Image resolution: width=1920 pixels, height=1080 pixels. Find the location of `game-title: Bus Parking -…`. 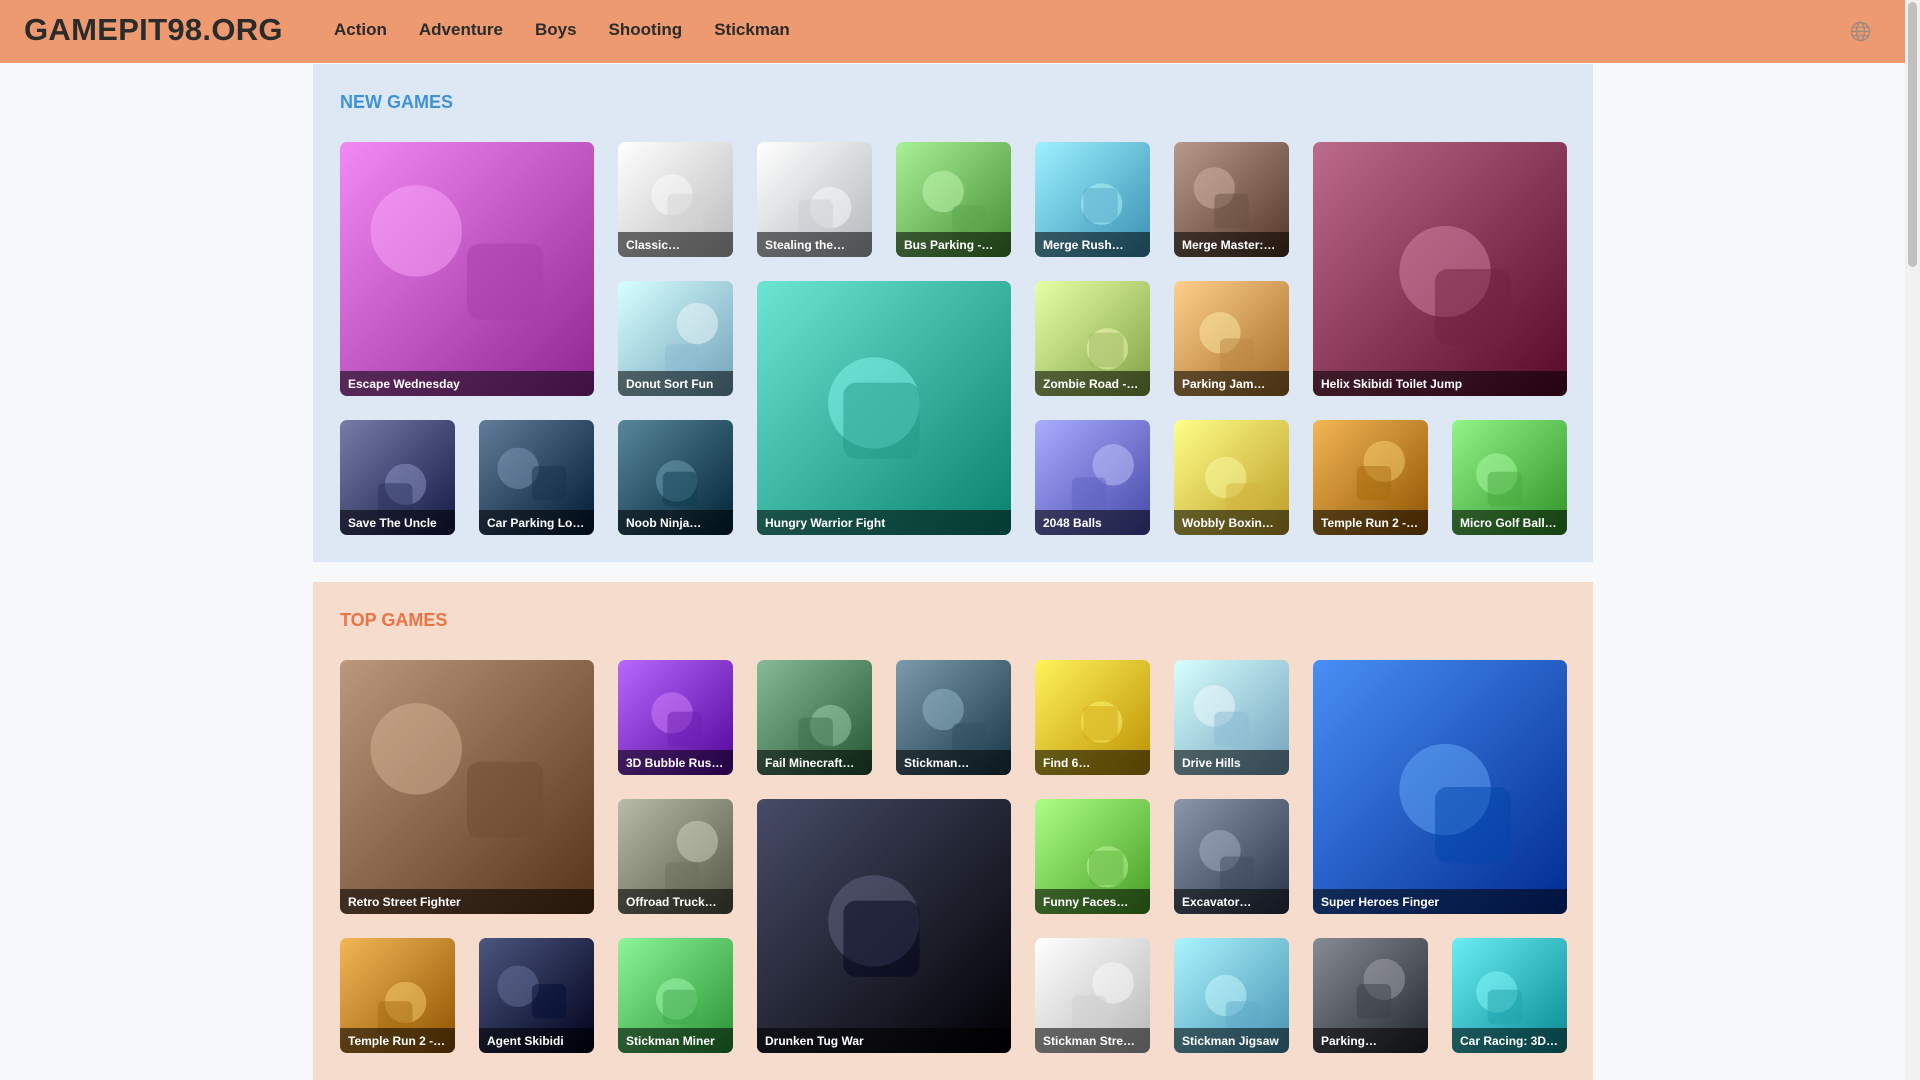

game-title: Bus Parking -… is located at coordinates (953, 244).